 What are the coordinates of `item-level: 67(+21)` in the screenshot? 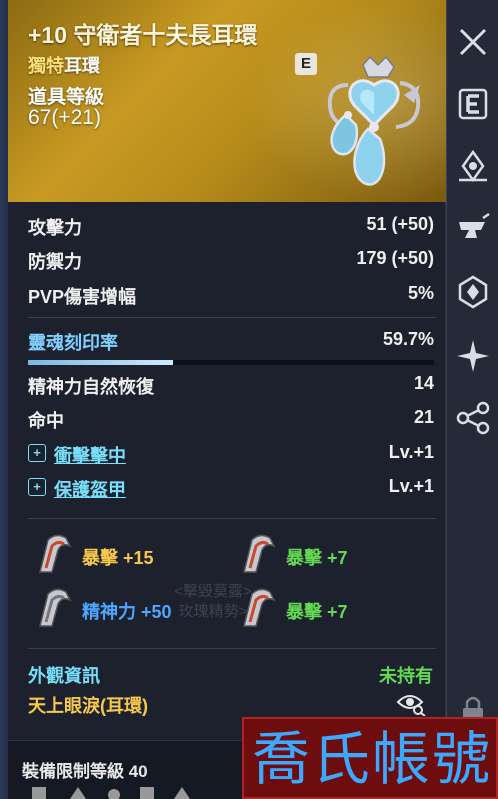 It's located at (64, 117).